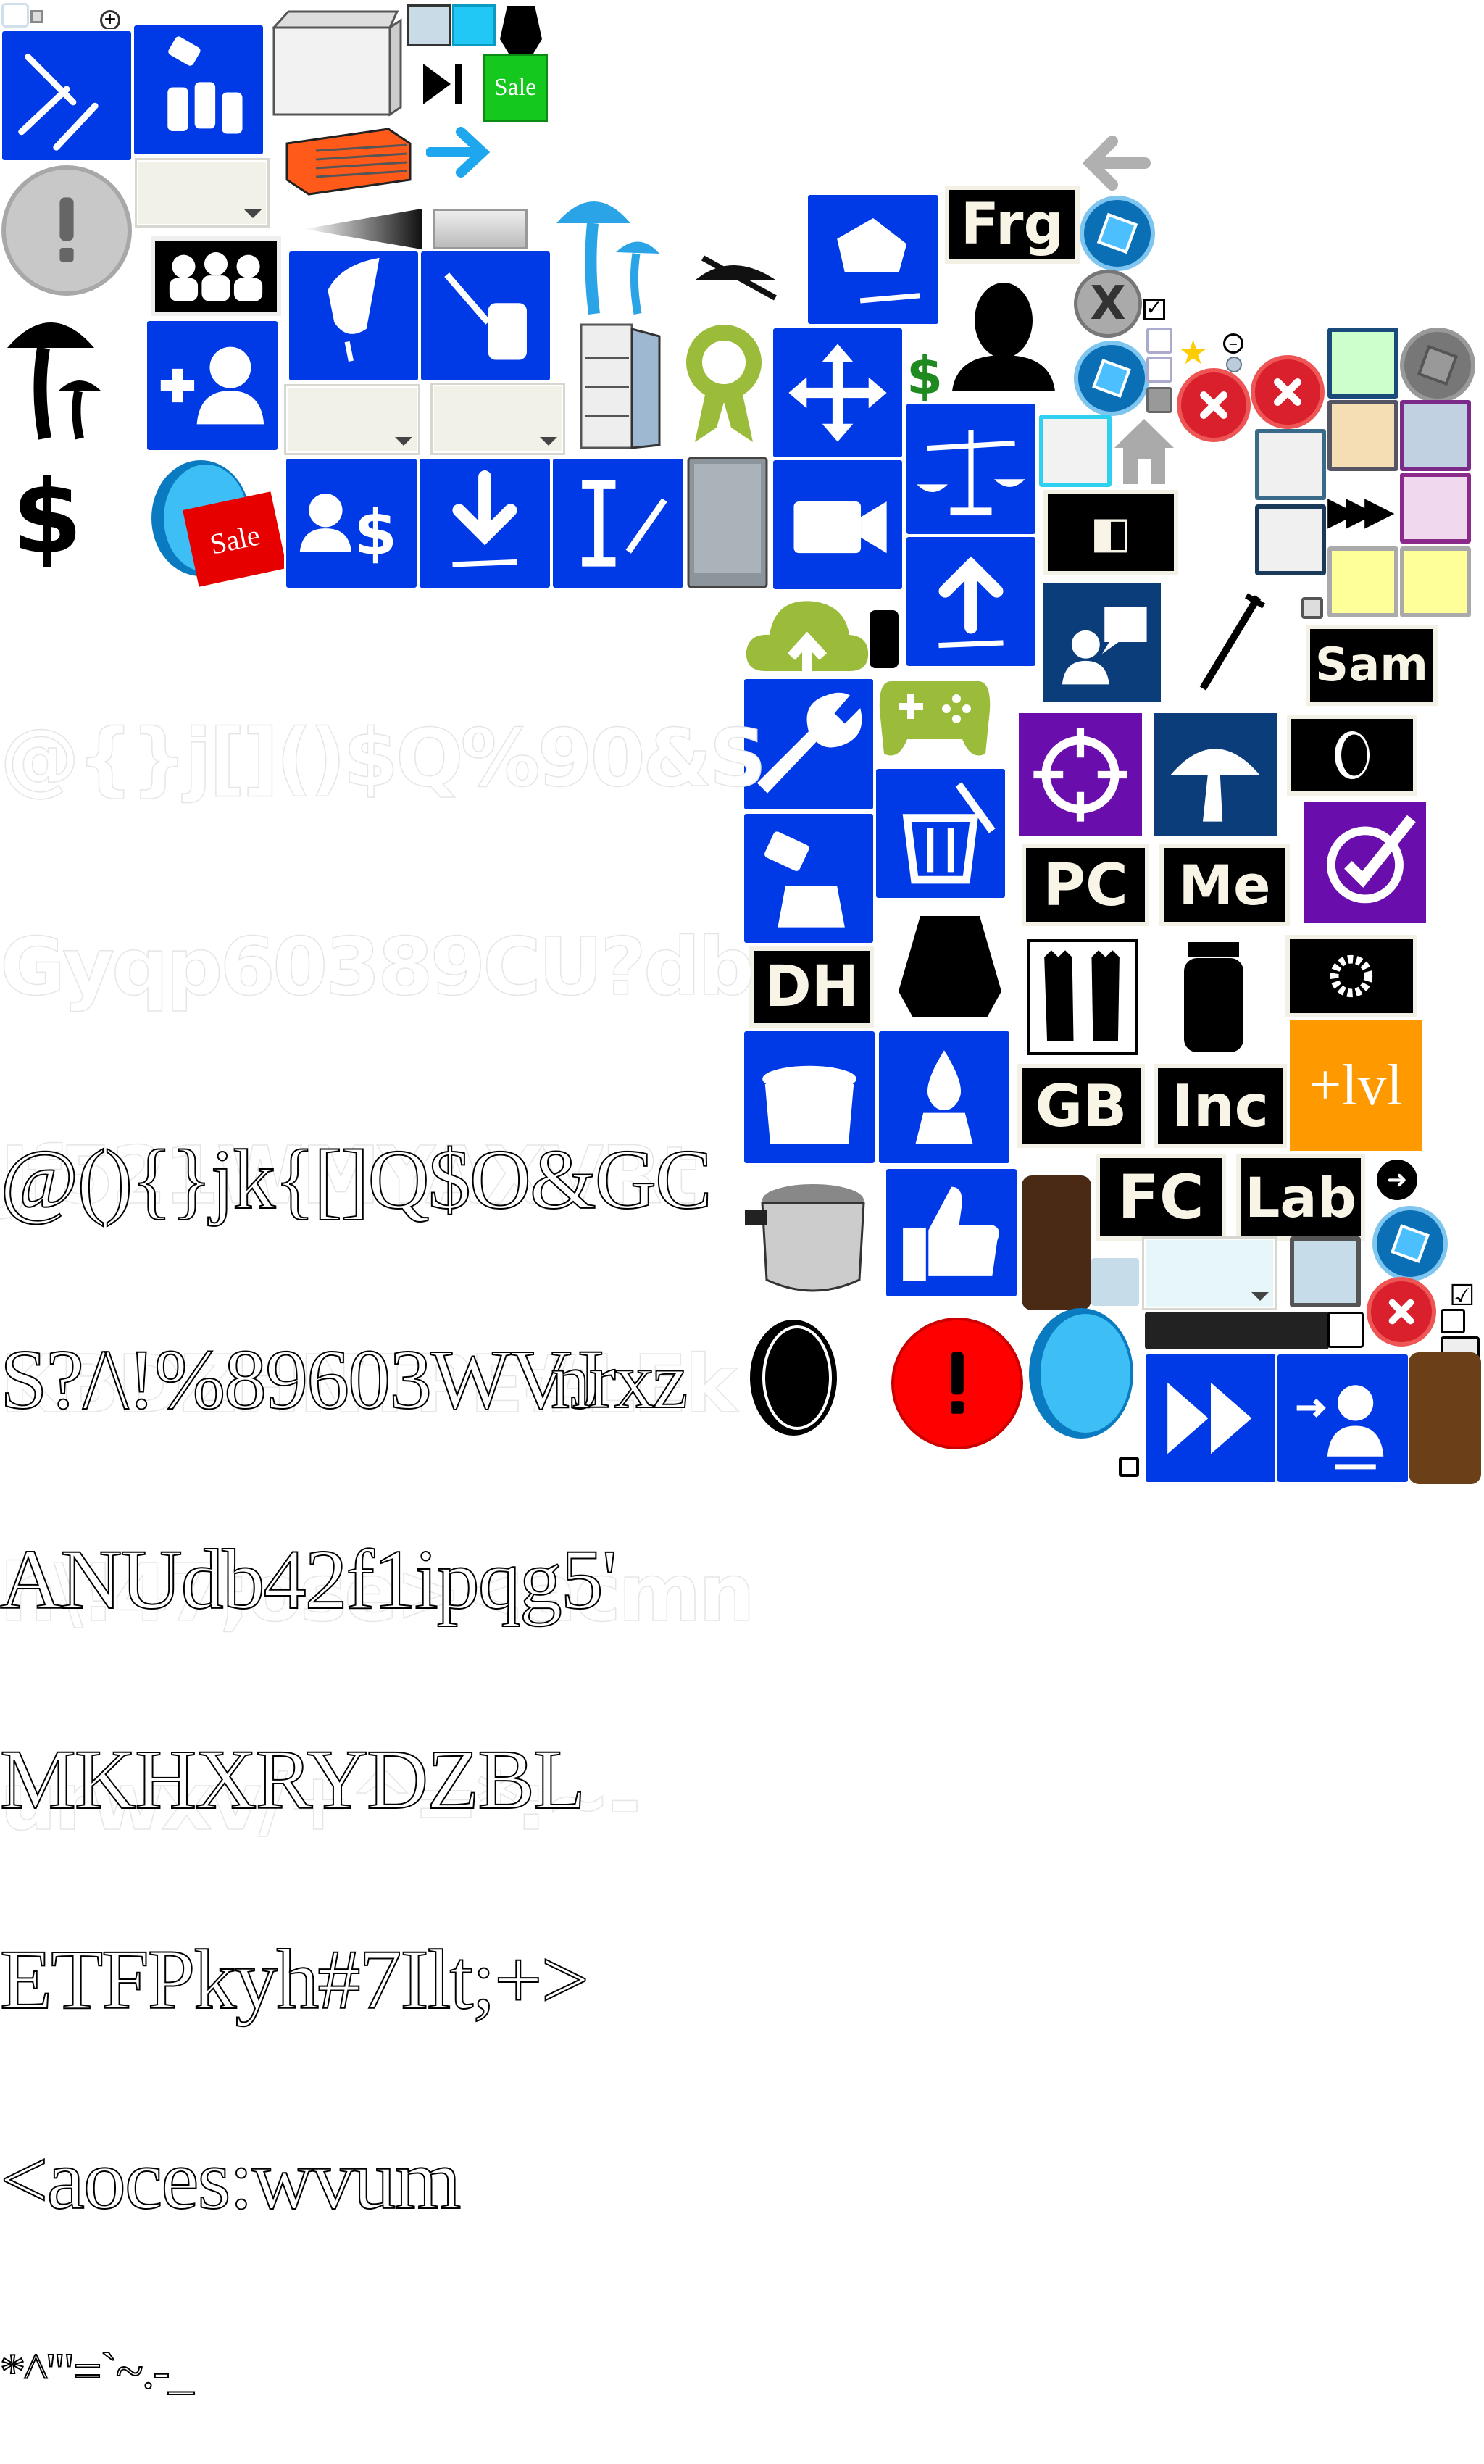 The image size is (1484, 2464). What do you see at coordinates (1075, 451) in the screenshot?
I see `frame-cyan` at bounding box center [1075, 451].